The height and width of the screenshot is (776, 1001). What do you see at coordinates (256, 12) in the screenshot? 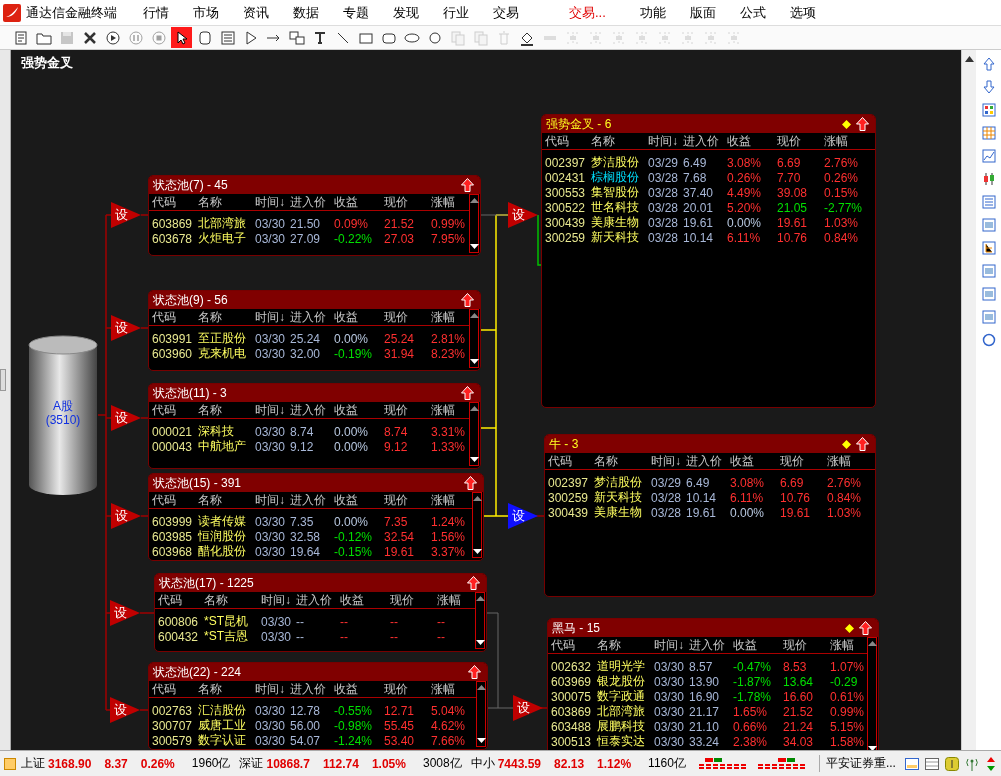
I see `menu-item: 资讯` at bounding box center [256, 12].